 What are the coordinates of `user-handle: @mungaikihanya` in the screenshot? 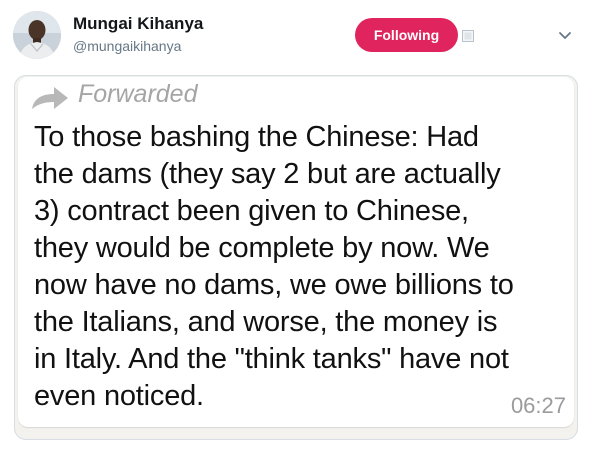 It's located at (127, 46).